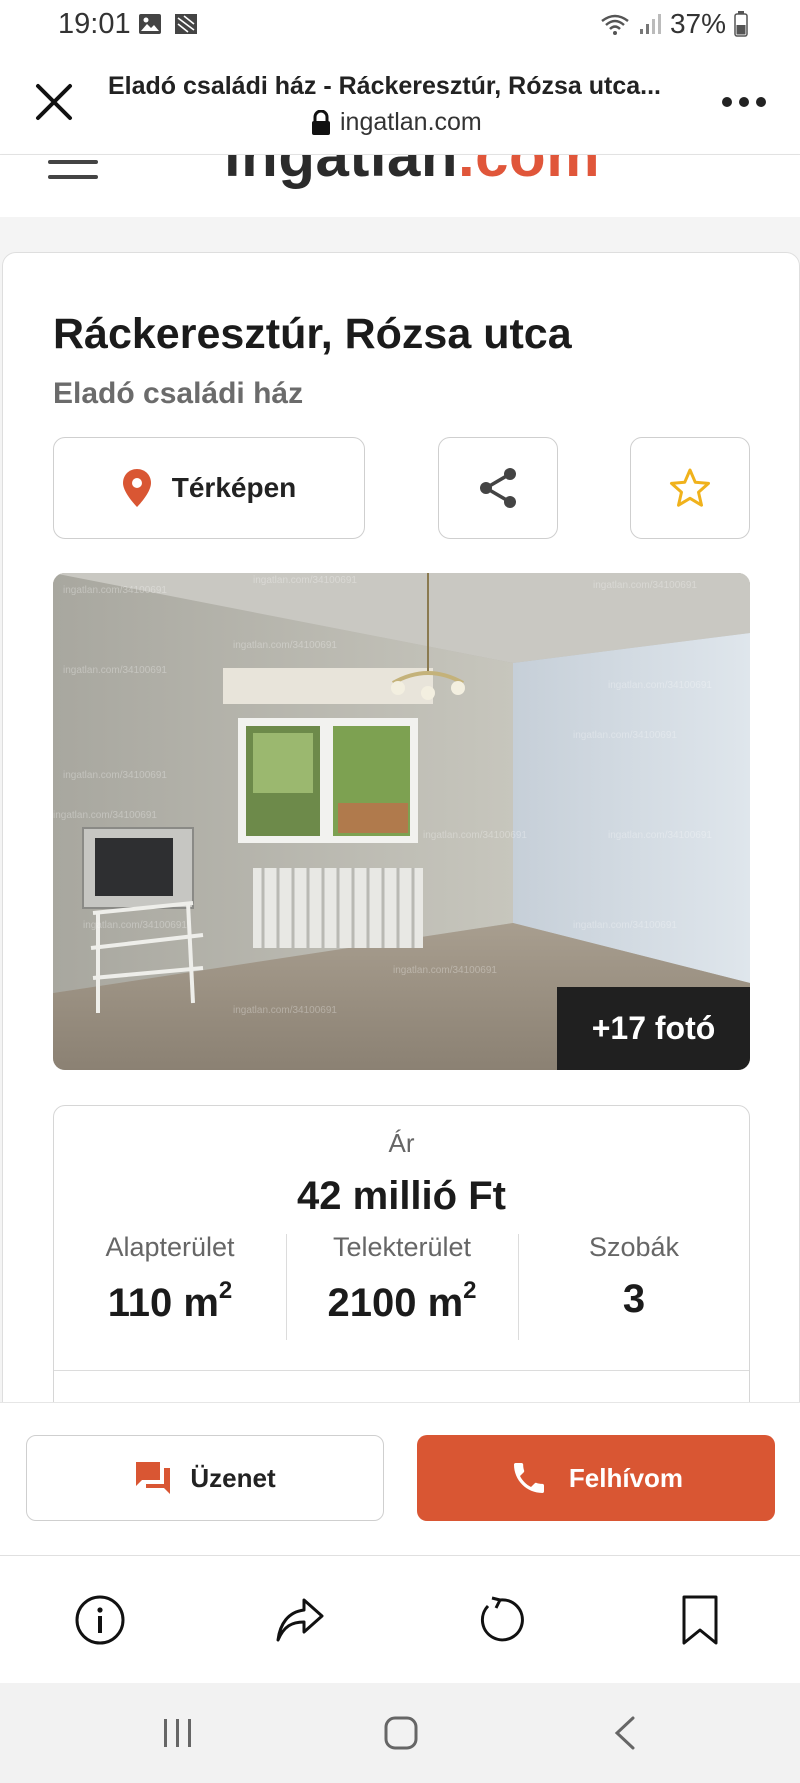  I want to click on reload-button, so click(500, 1620).